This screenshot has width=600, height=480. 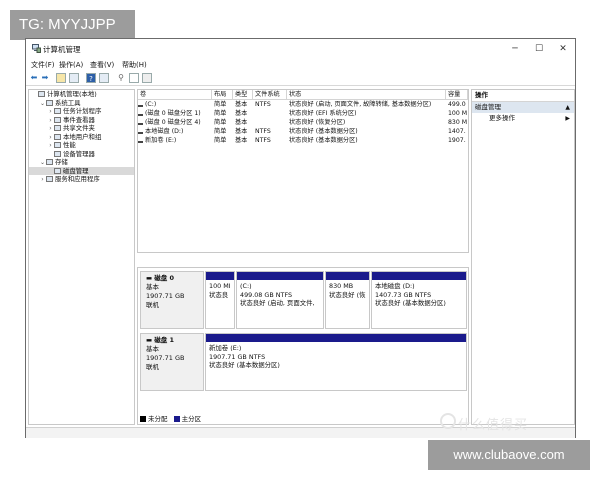 I want to click on tree-item: › 性能, so click(x=81, y=145).